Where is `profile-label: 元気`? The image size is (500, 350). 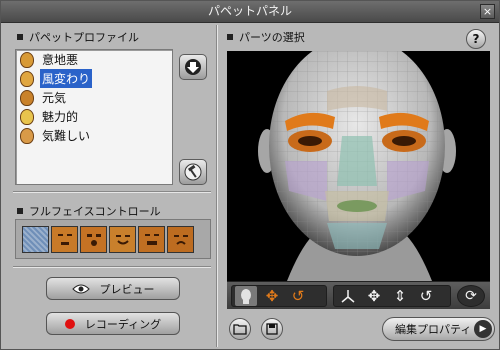 profile-label: 元気 is located at coordinates (54, 98).